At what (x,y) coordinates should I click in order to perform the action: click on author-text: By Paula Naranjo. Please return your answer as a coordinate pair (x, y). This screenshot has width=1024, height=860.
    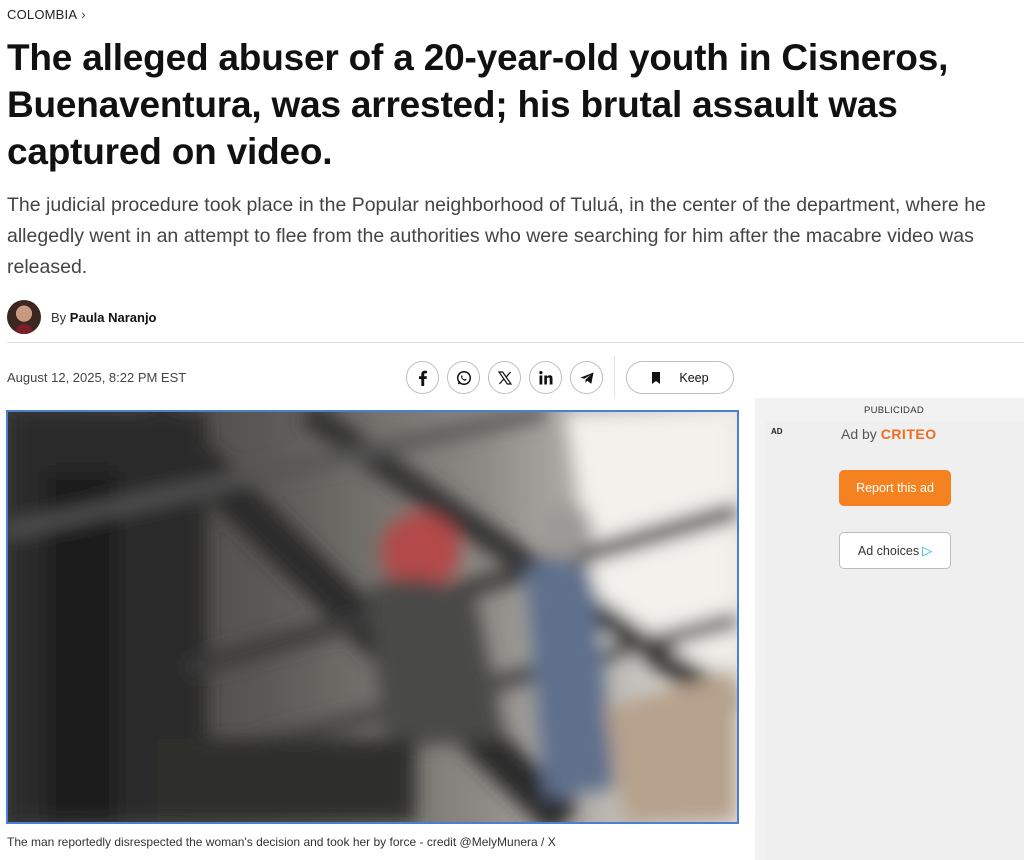
    Looking at the image, I should click on (104, 317).